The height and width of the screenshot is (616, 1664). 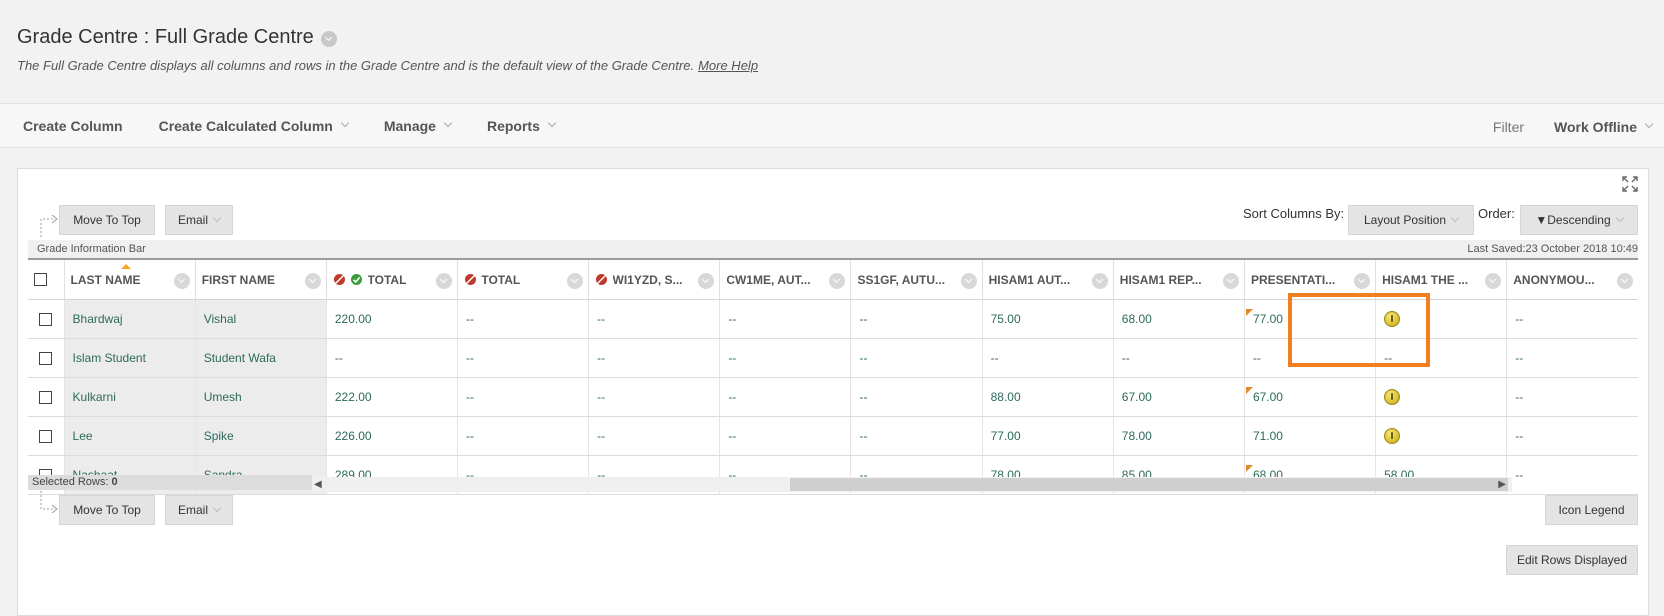 What do you see at coordinates (260, 397) in the screenshot?
I see `first-name-cell: Umesh` at bounding box center [260, 397].